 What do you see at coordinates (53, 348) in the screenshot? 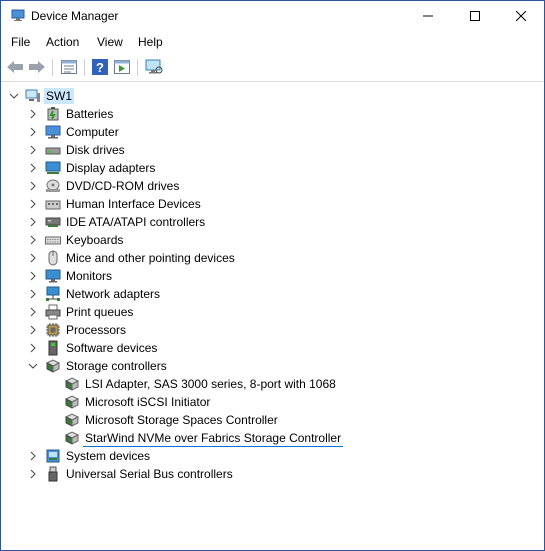
I see `software-device-icon` at bounding box center [53, 348].